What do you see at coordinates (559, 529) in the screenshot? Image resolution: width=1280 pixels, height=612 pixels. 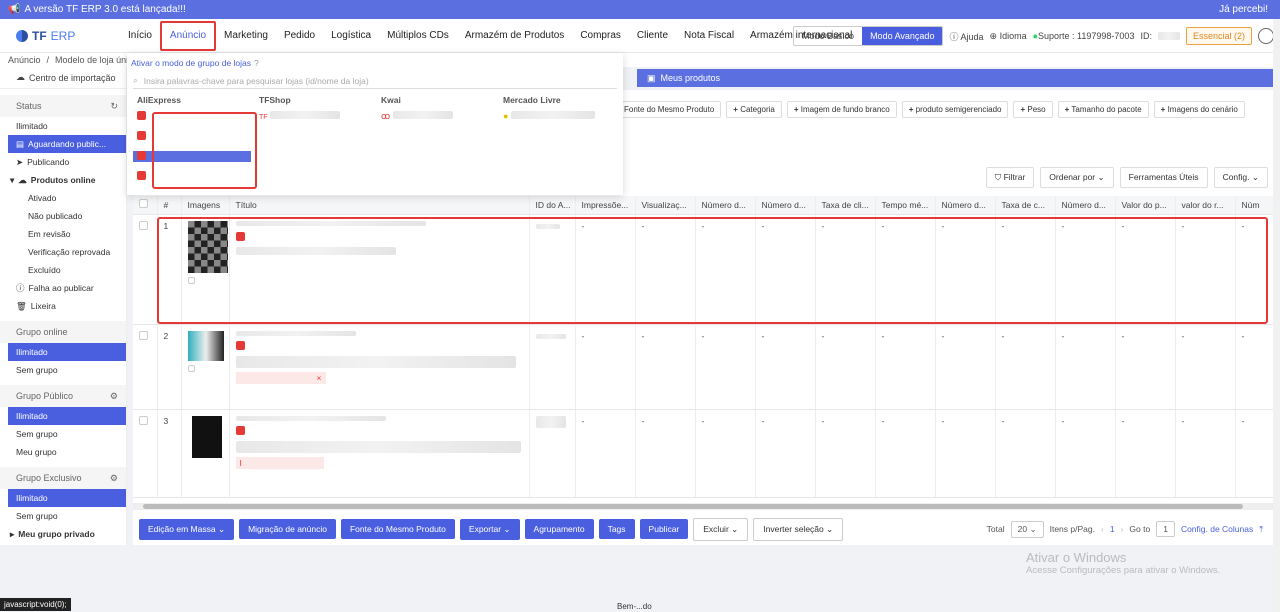 I see `grouping-button: Agrupamento` at bounding box center [559, 529].